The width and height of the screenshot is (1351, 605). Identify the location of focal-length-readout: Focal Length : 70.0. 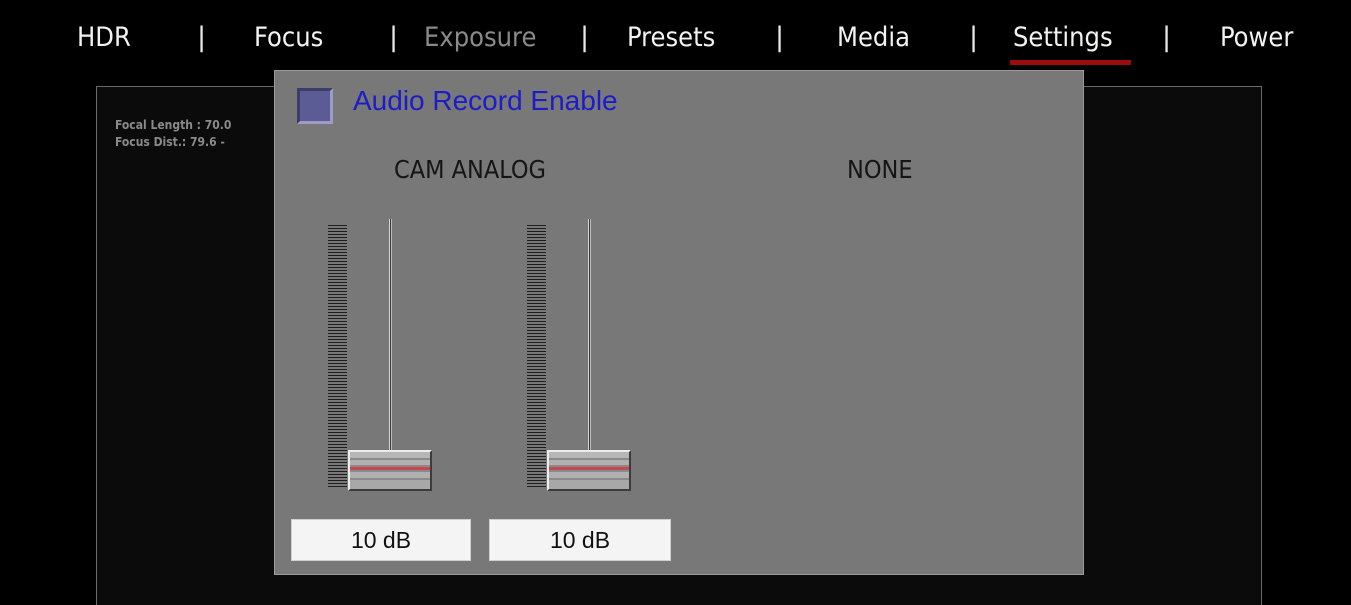
(173, 125).